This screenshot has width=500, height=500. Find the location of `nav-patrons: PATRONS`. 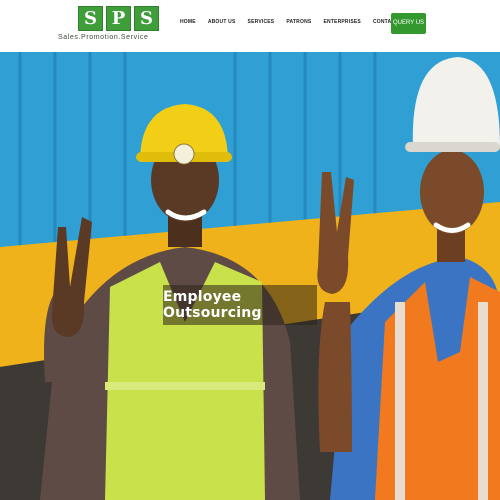

nav-patrons: PATRONS is located at coordinates (298, 22).